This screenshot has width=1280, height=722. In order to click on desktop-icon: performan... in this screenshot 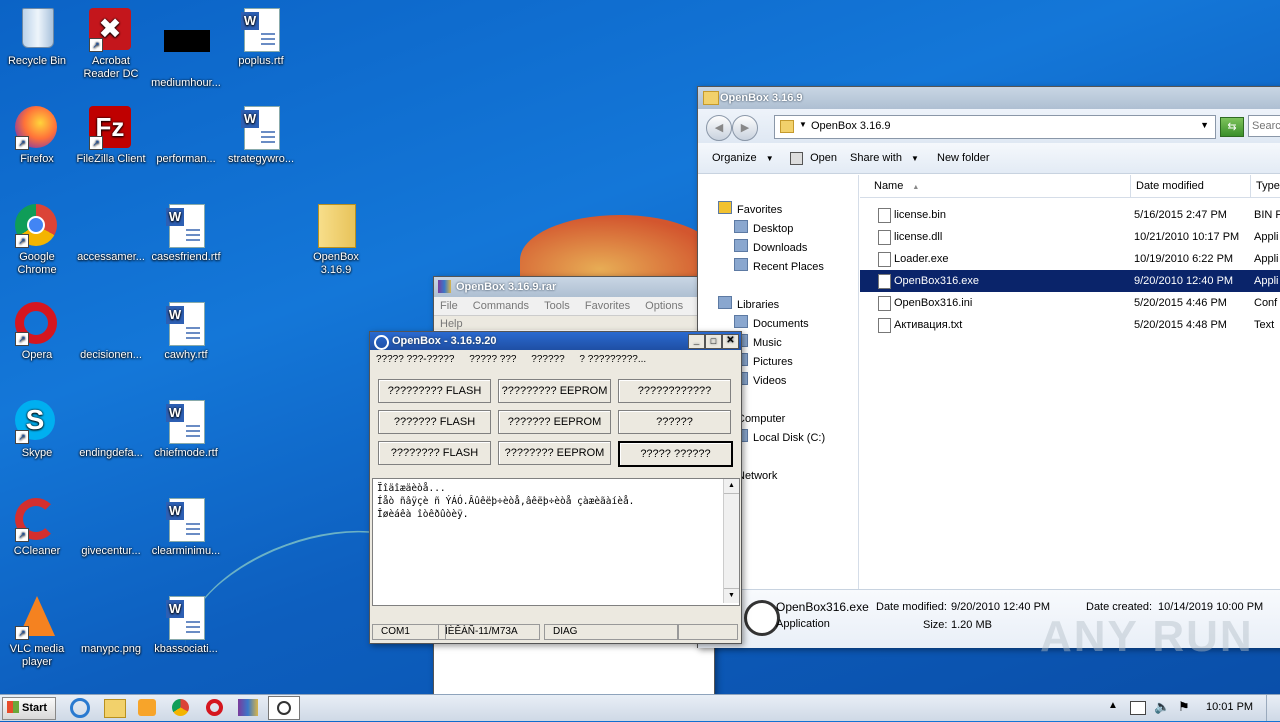, I will do `click(186, 136)`.